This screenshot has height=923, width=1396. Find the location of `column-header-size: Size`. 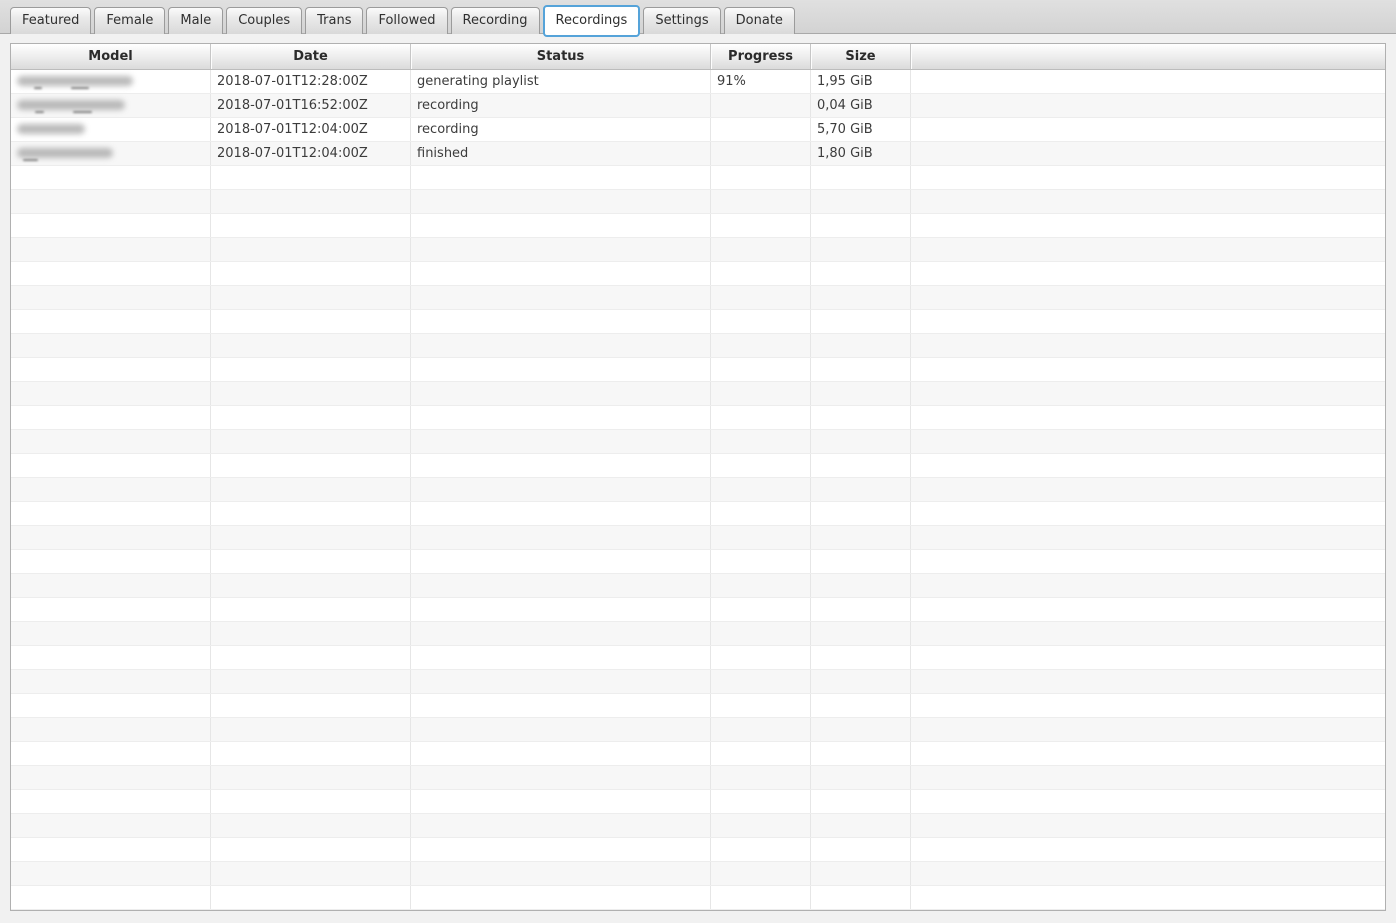

column-header-size: Size is located at coordinates (861, 56).